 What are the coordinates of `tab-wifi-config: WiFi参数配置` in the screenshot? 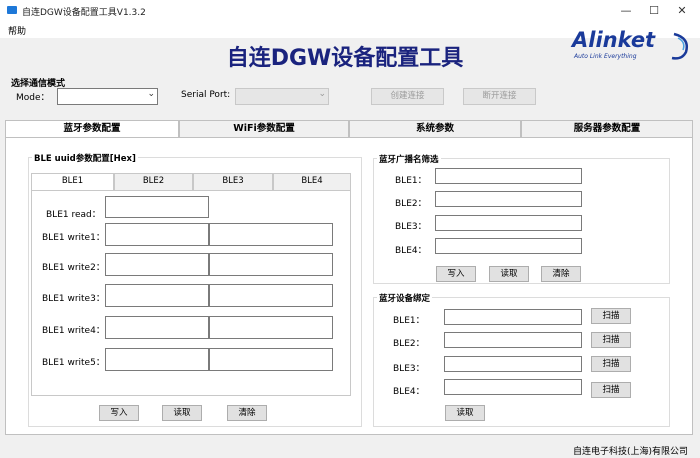 It's located at (264, 129).